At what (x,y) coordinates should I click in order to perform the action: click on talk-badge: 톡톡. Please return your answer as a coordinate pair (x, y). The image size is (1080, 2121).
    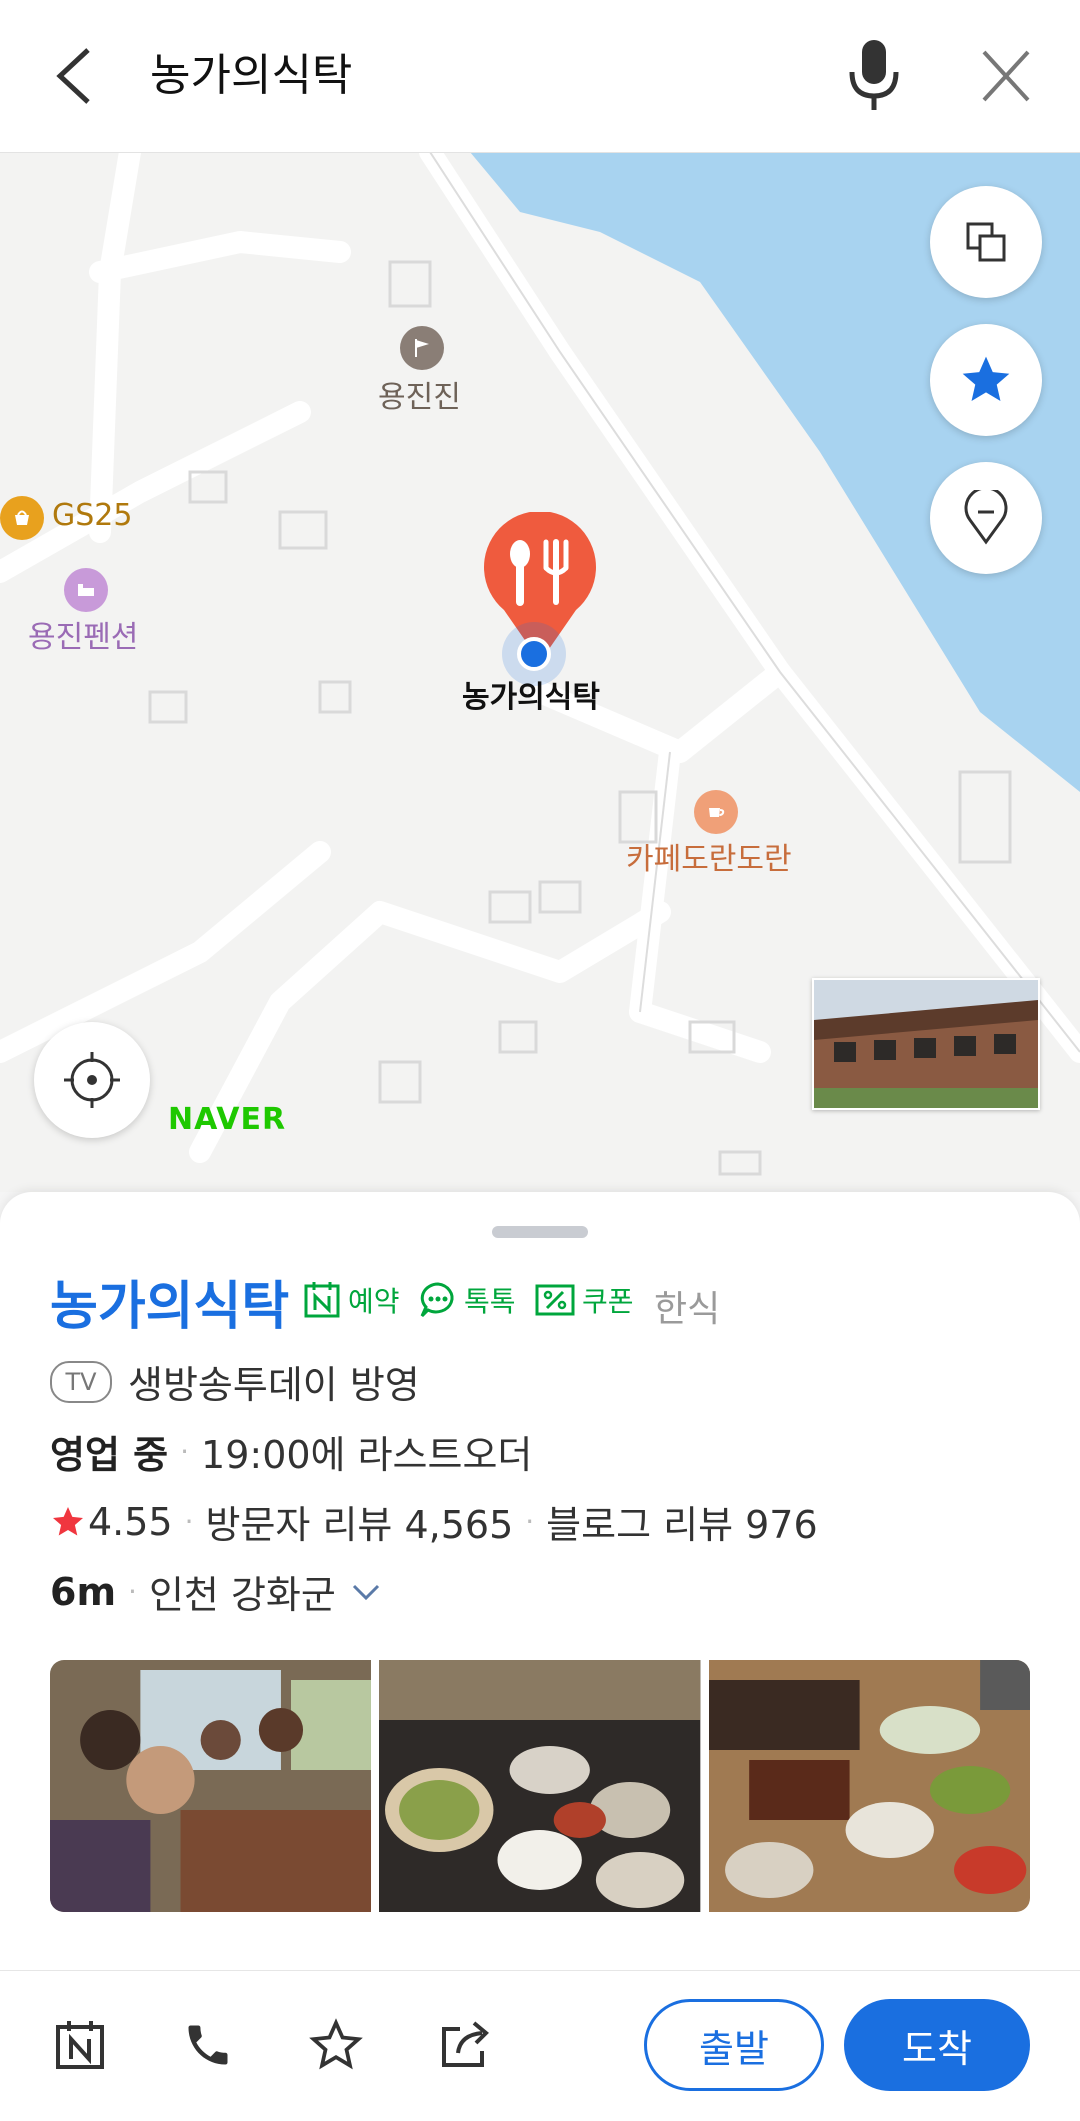
    Looking at the image, I should click on (467, 1300).